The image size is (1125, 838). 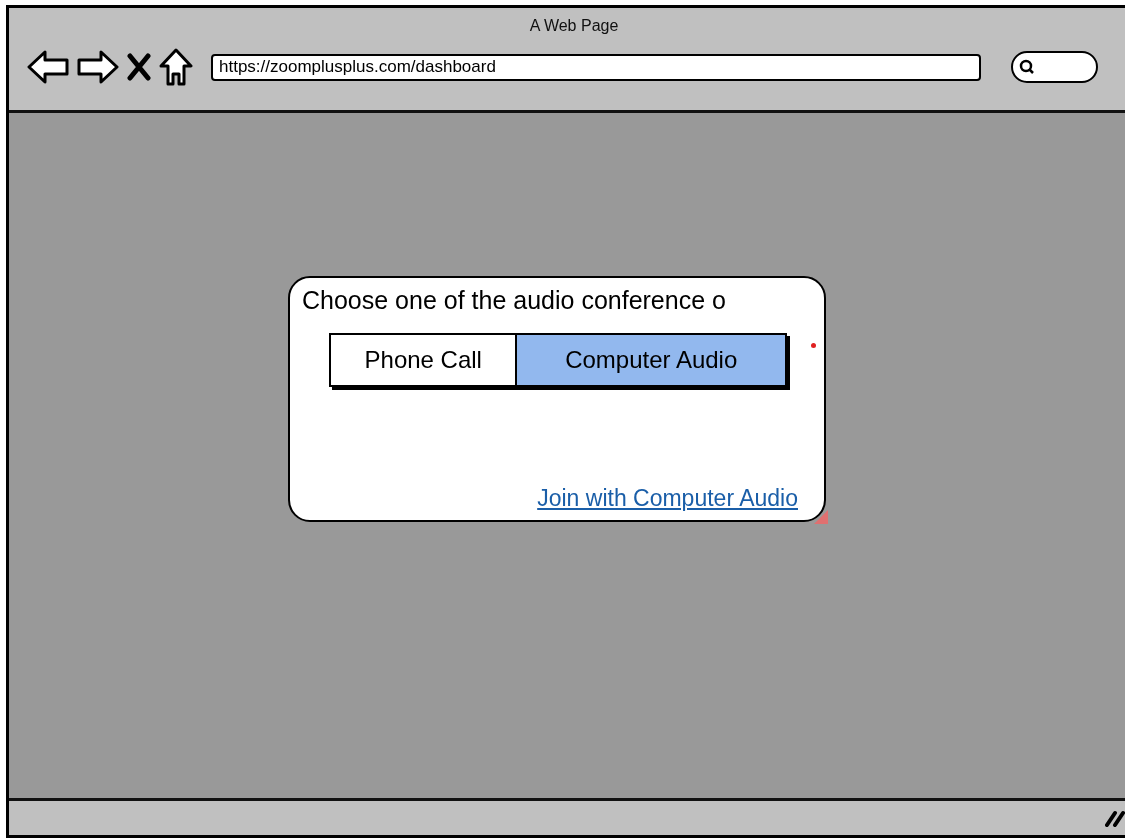 What do you see at coordinates (176, 67) in the screenshot?
I see `home-icon` at bounding box center [176, 67].